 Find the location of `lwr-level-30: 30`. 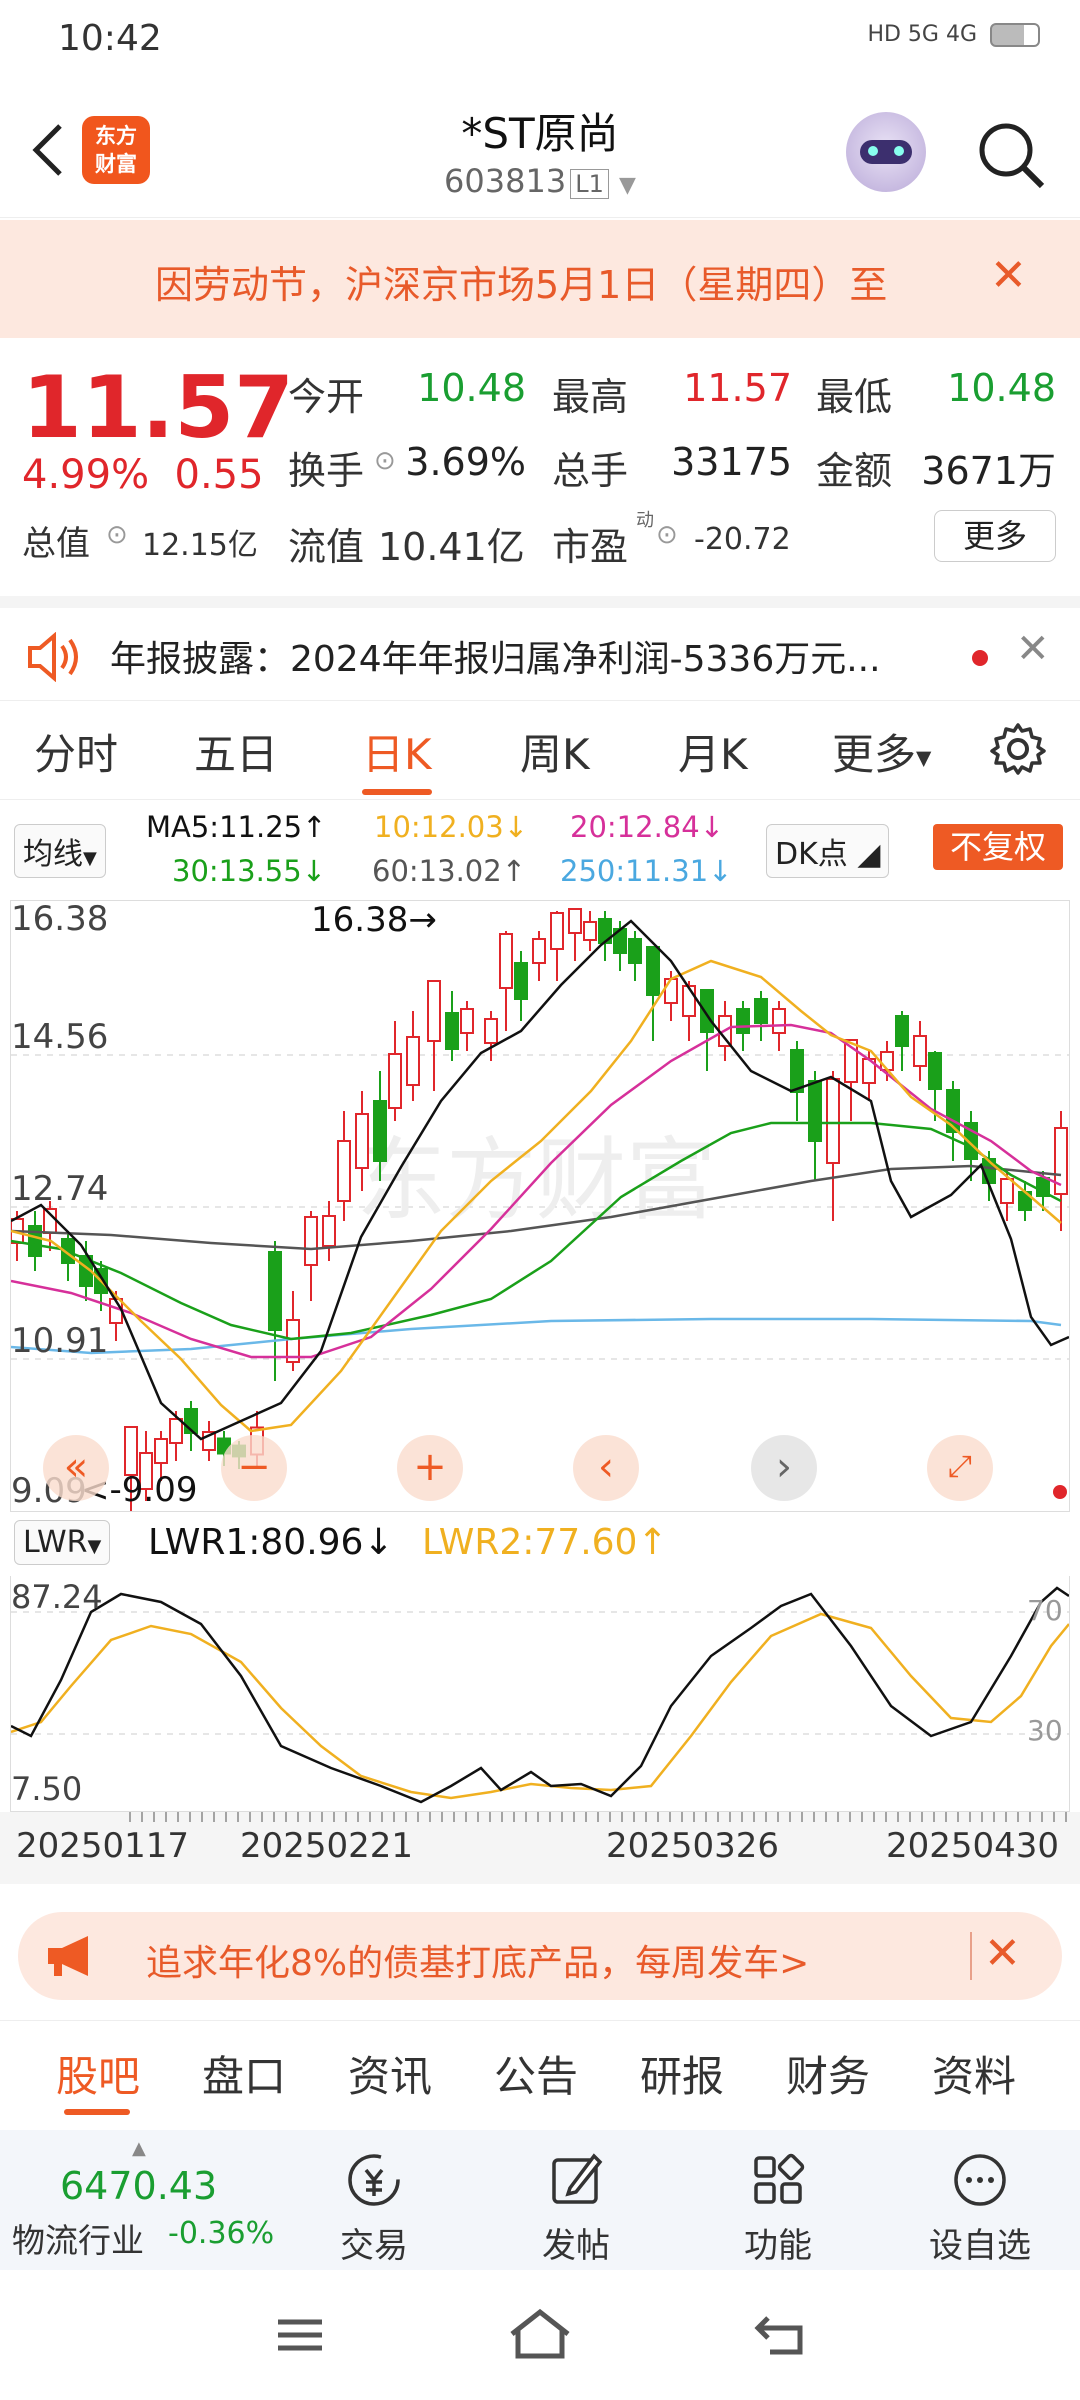

lwr-level-30: 30 is located at coordinates (1045, 1730).